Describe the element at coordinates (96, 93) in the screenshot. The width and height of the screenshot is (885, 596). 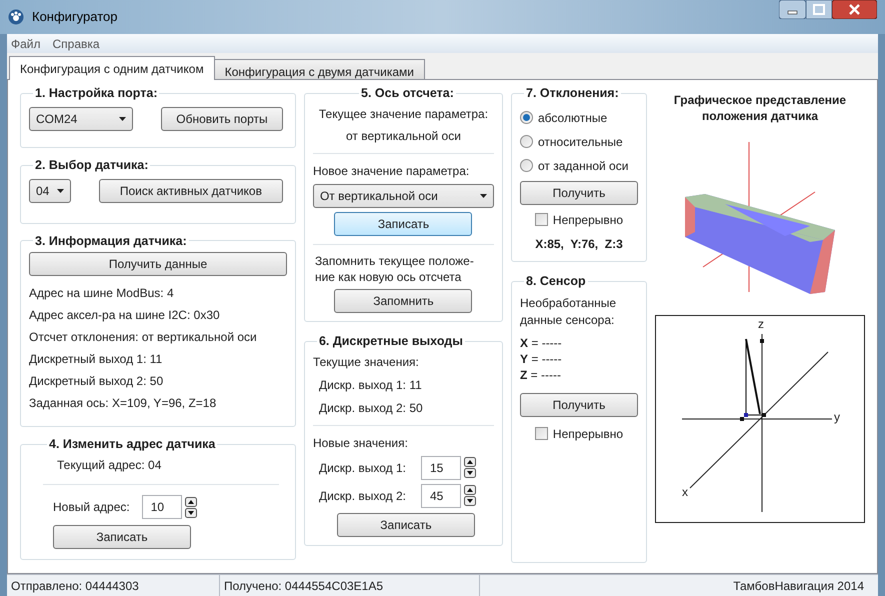
I see `group-title: 1. Настройка порта:` at that location.